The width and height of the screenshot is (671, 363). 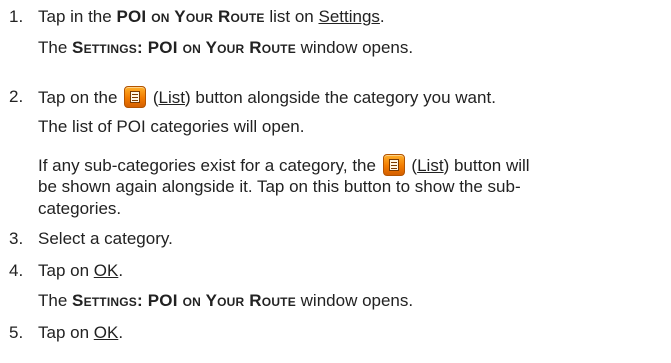 What do you see at coordinates (16, 238) in the screenshot?
I see `step-number: 3.` at bounding box center [16, 238].